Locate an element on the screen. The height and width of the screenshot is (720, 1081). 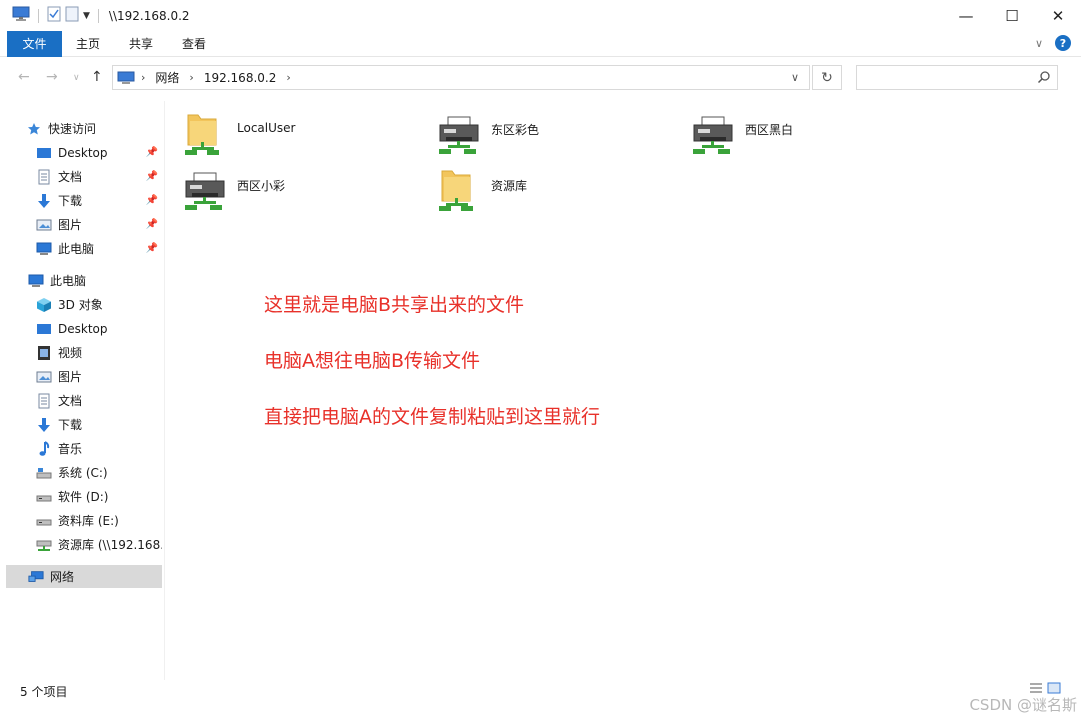
breadcrumb-host: 192.168.0.2 is located at coordinates (240, 78).